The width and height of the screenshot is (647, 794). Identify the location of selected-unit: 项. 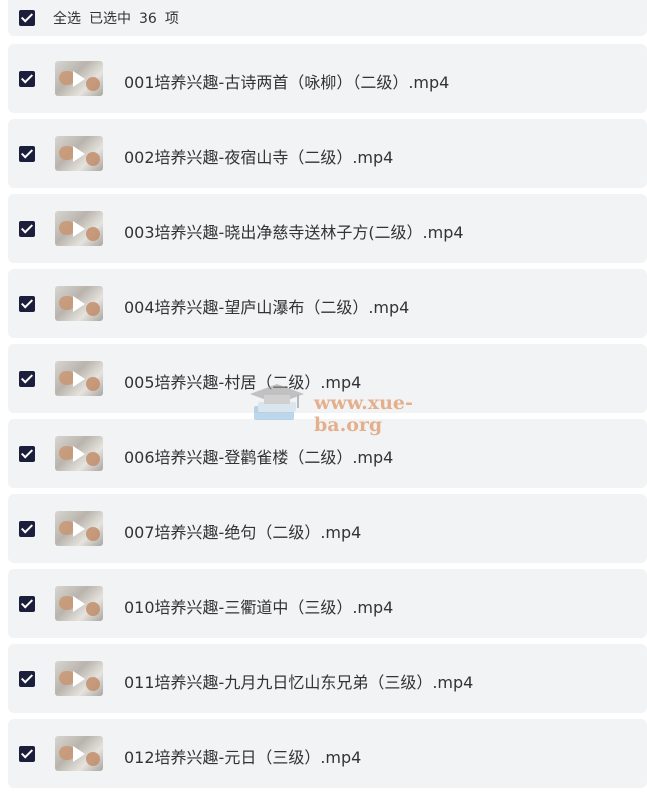
(171, 19).